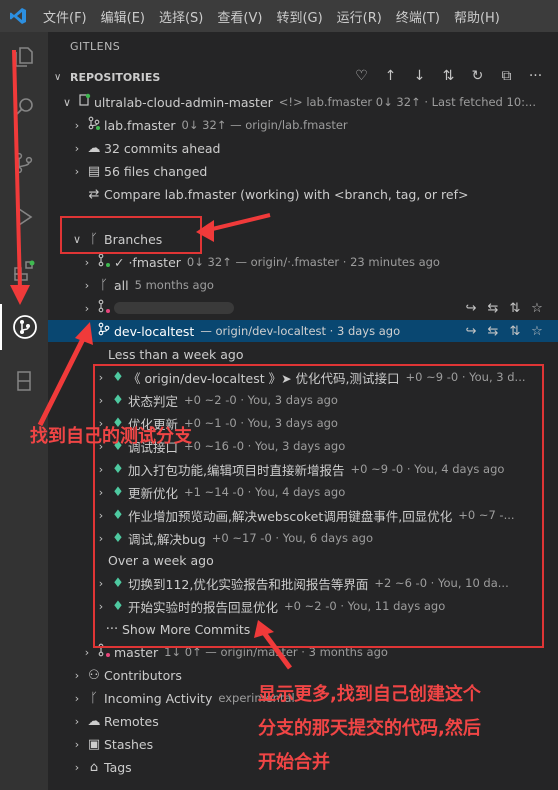 The width and height of the screenshot is (558, 790). I want to click on row-desc: — origin/dev-localtest · 3 days ago, so click(300, 331).